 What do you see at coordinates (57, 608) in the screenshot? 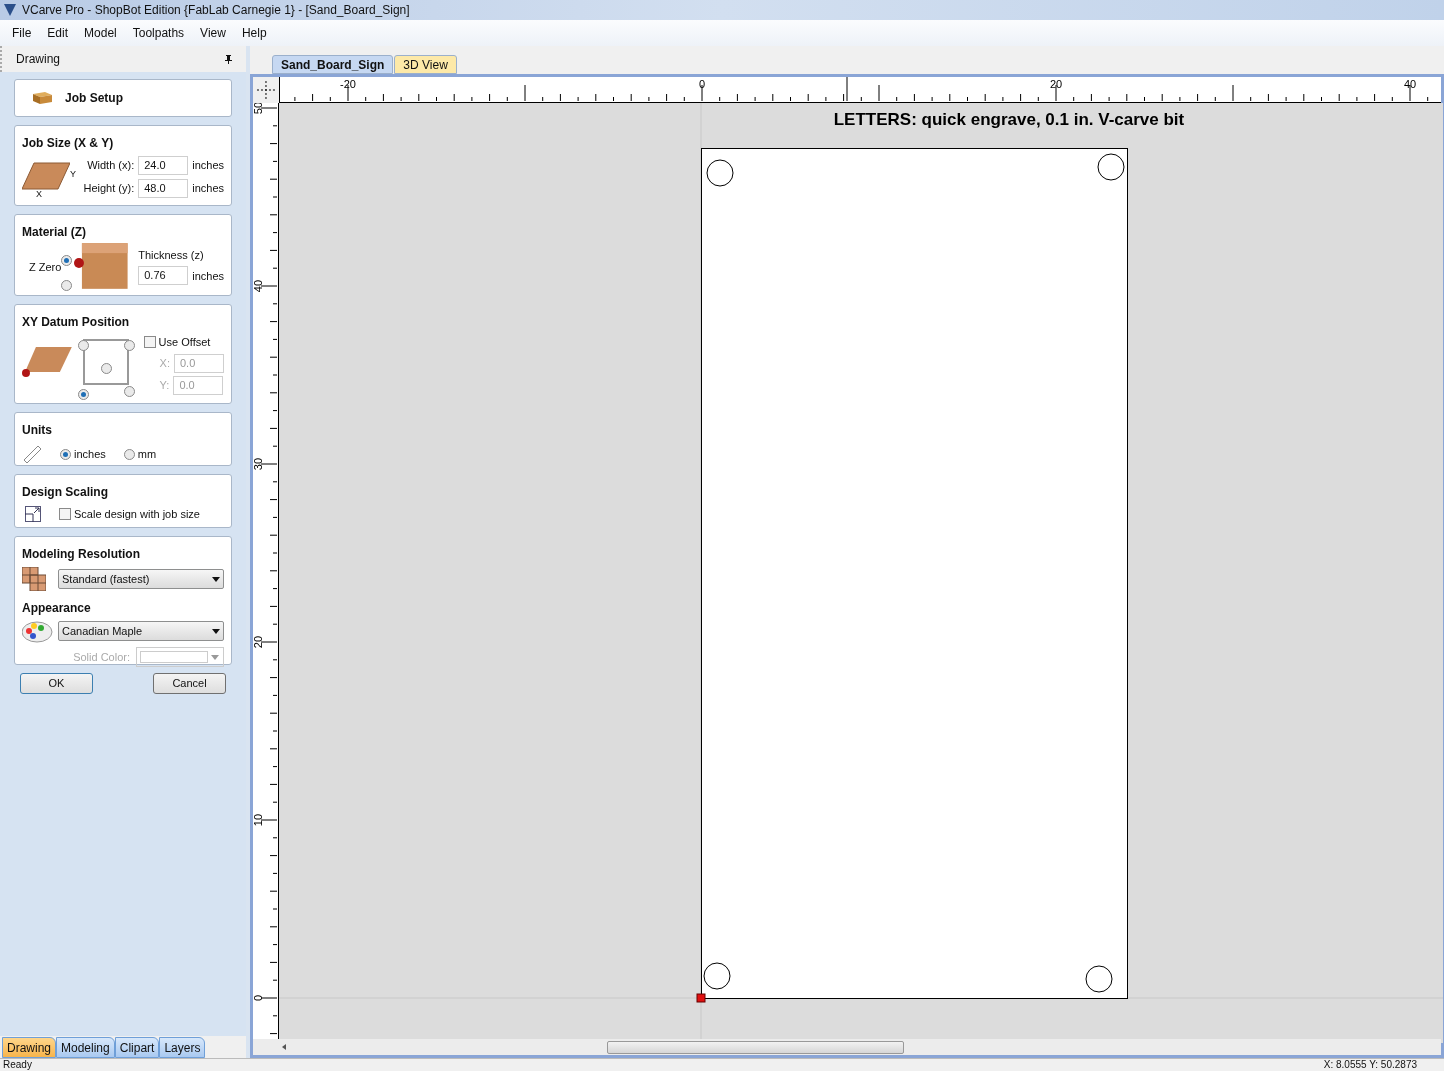
I see `section-title: Appearance` at bounding box center [57, 608].